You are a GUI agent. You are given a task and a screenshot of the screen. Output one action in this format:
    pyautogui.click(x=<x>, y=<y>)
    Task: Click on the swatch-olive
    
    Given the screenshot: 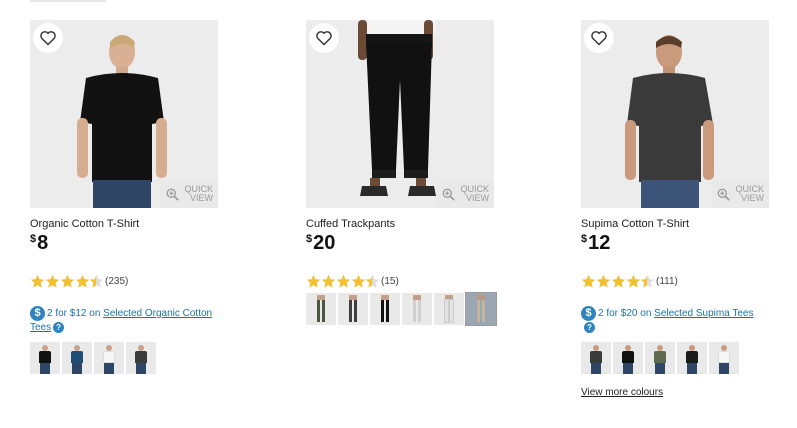 What is the action you would take?
    pyautogui.click(x=660, y=358)
    